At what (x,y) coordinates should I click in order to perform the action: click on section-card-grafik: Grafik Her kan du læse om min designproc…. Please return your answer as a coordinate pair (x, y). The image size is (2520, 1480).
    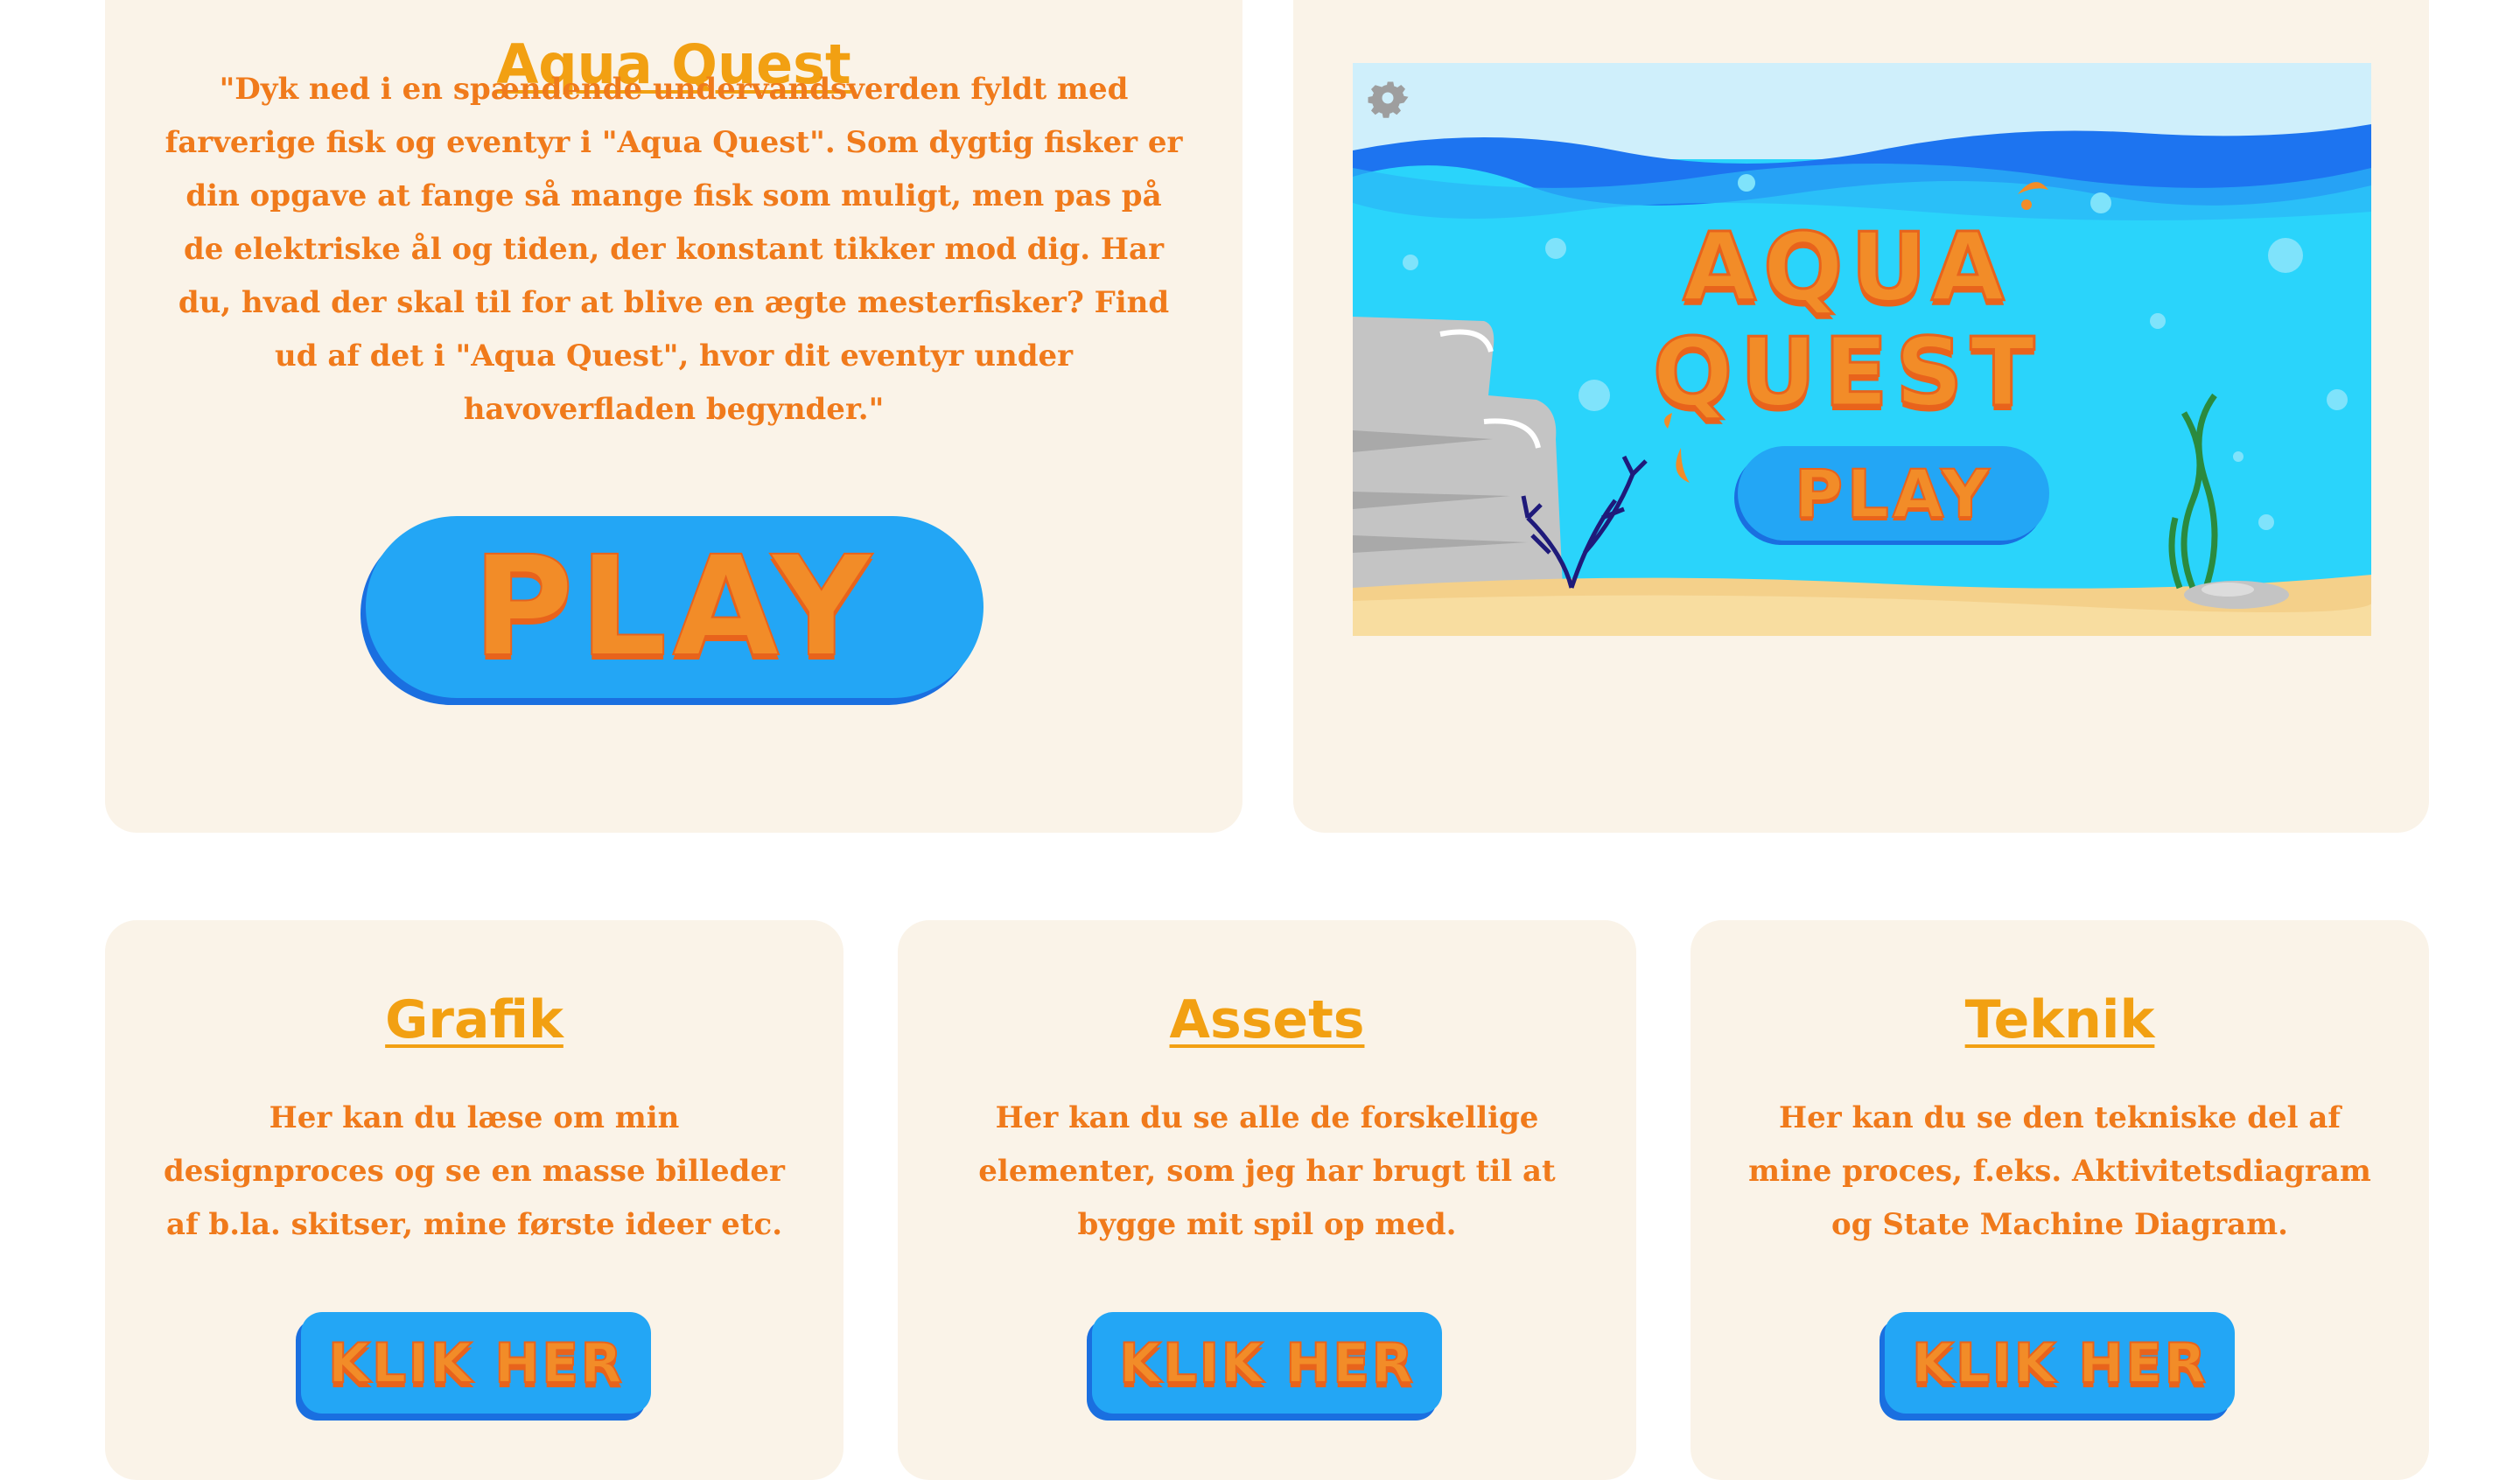
    Looking at the image, I should click on (474, 1200).